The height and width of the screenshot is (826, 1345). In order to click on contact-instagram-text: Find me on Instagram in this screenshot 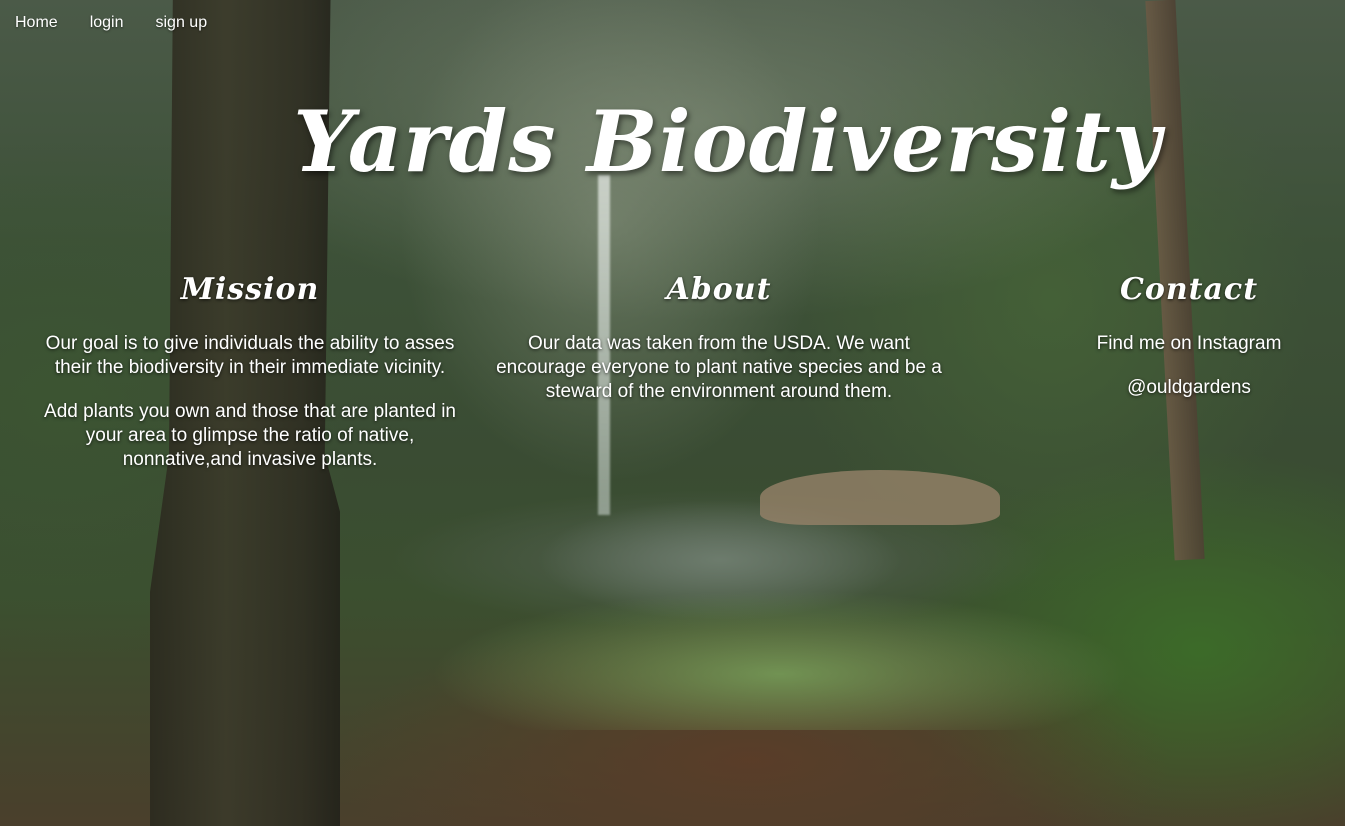, I will do `click(1189, 343)`.